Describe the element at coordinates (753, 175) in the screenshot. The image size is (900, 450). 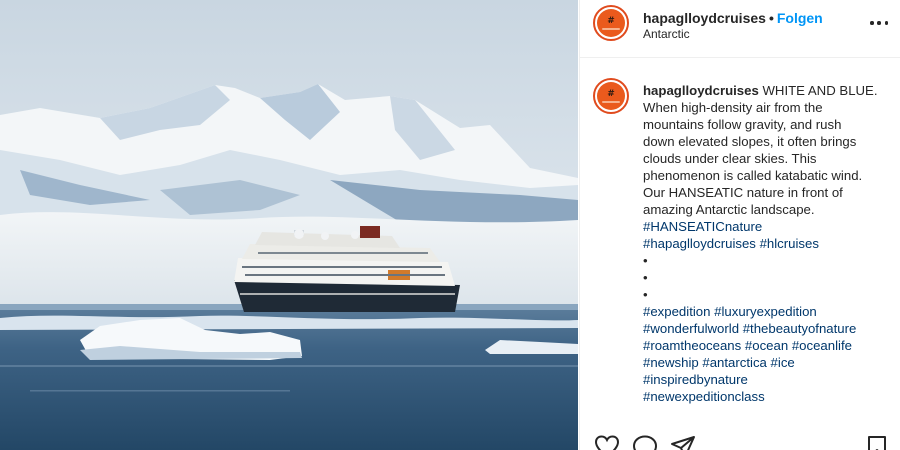
I see `caption-text-line: phenomenon is called katabatic wind.` at that location.